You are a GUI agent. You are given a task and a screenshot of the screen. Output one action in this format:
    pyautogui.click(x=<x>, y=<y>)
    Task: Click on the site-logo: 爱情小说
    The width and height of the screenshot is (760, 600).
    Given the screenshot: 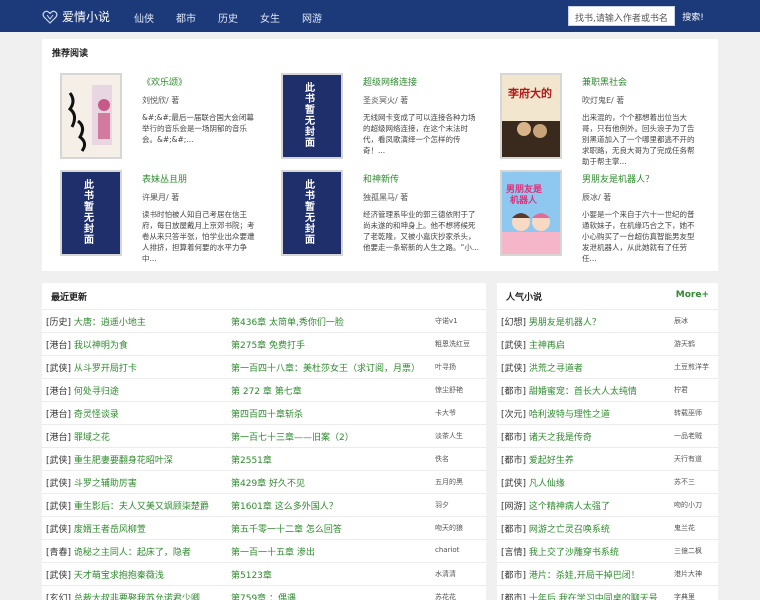 What is the action you would take?
    pyautogui.click(x=76, y=16)
    